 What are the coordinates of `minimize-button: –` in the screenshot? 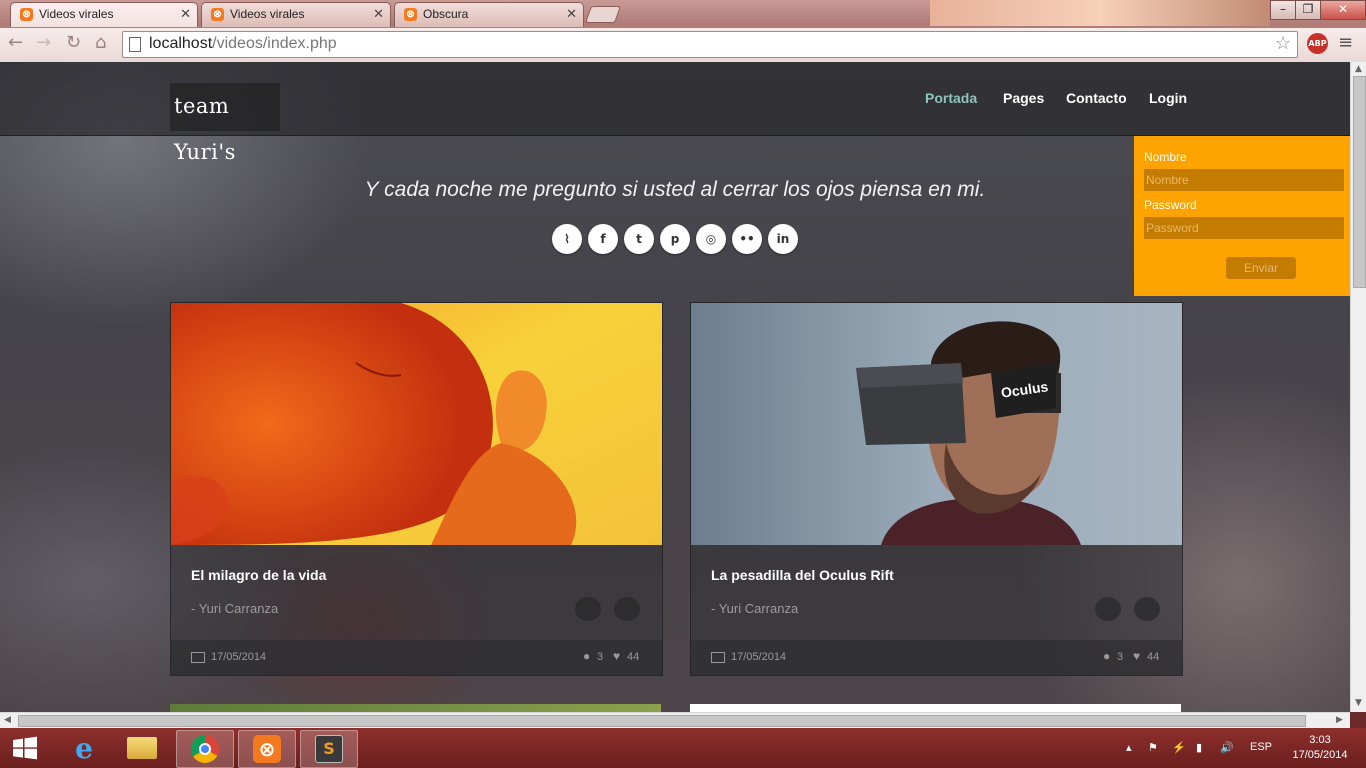 It's located at (1283, 10).